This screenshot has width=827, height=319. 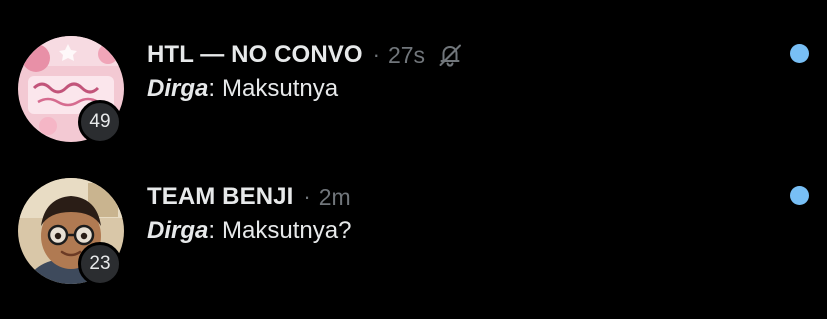 What do you see at coordinates (280, 88) in the screenshot?
I see `message-text: Maksutnya` at bounding box center [280, 88].